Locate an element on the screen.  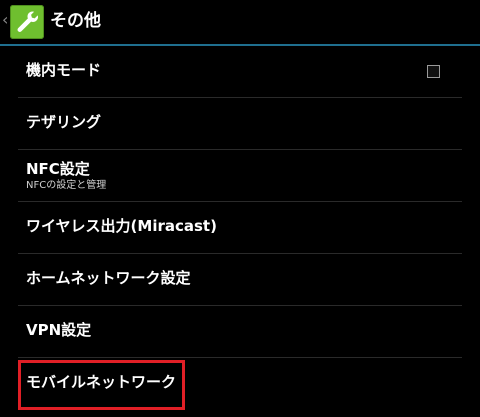
list-item-nfc: NFC設定 NFCの設定と管理 is located at coordinates (240, 176).